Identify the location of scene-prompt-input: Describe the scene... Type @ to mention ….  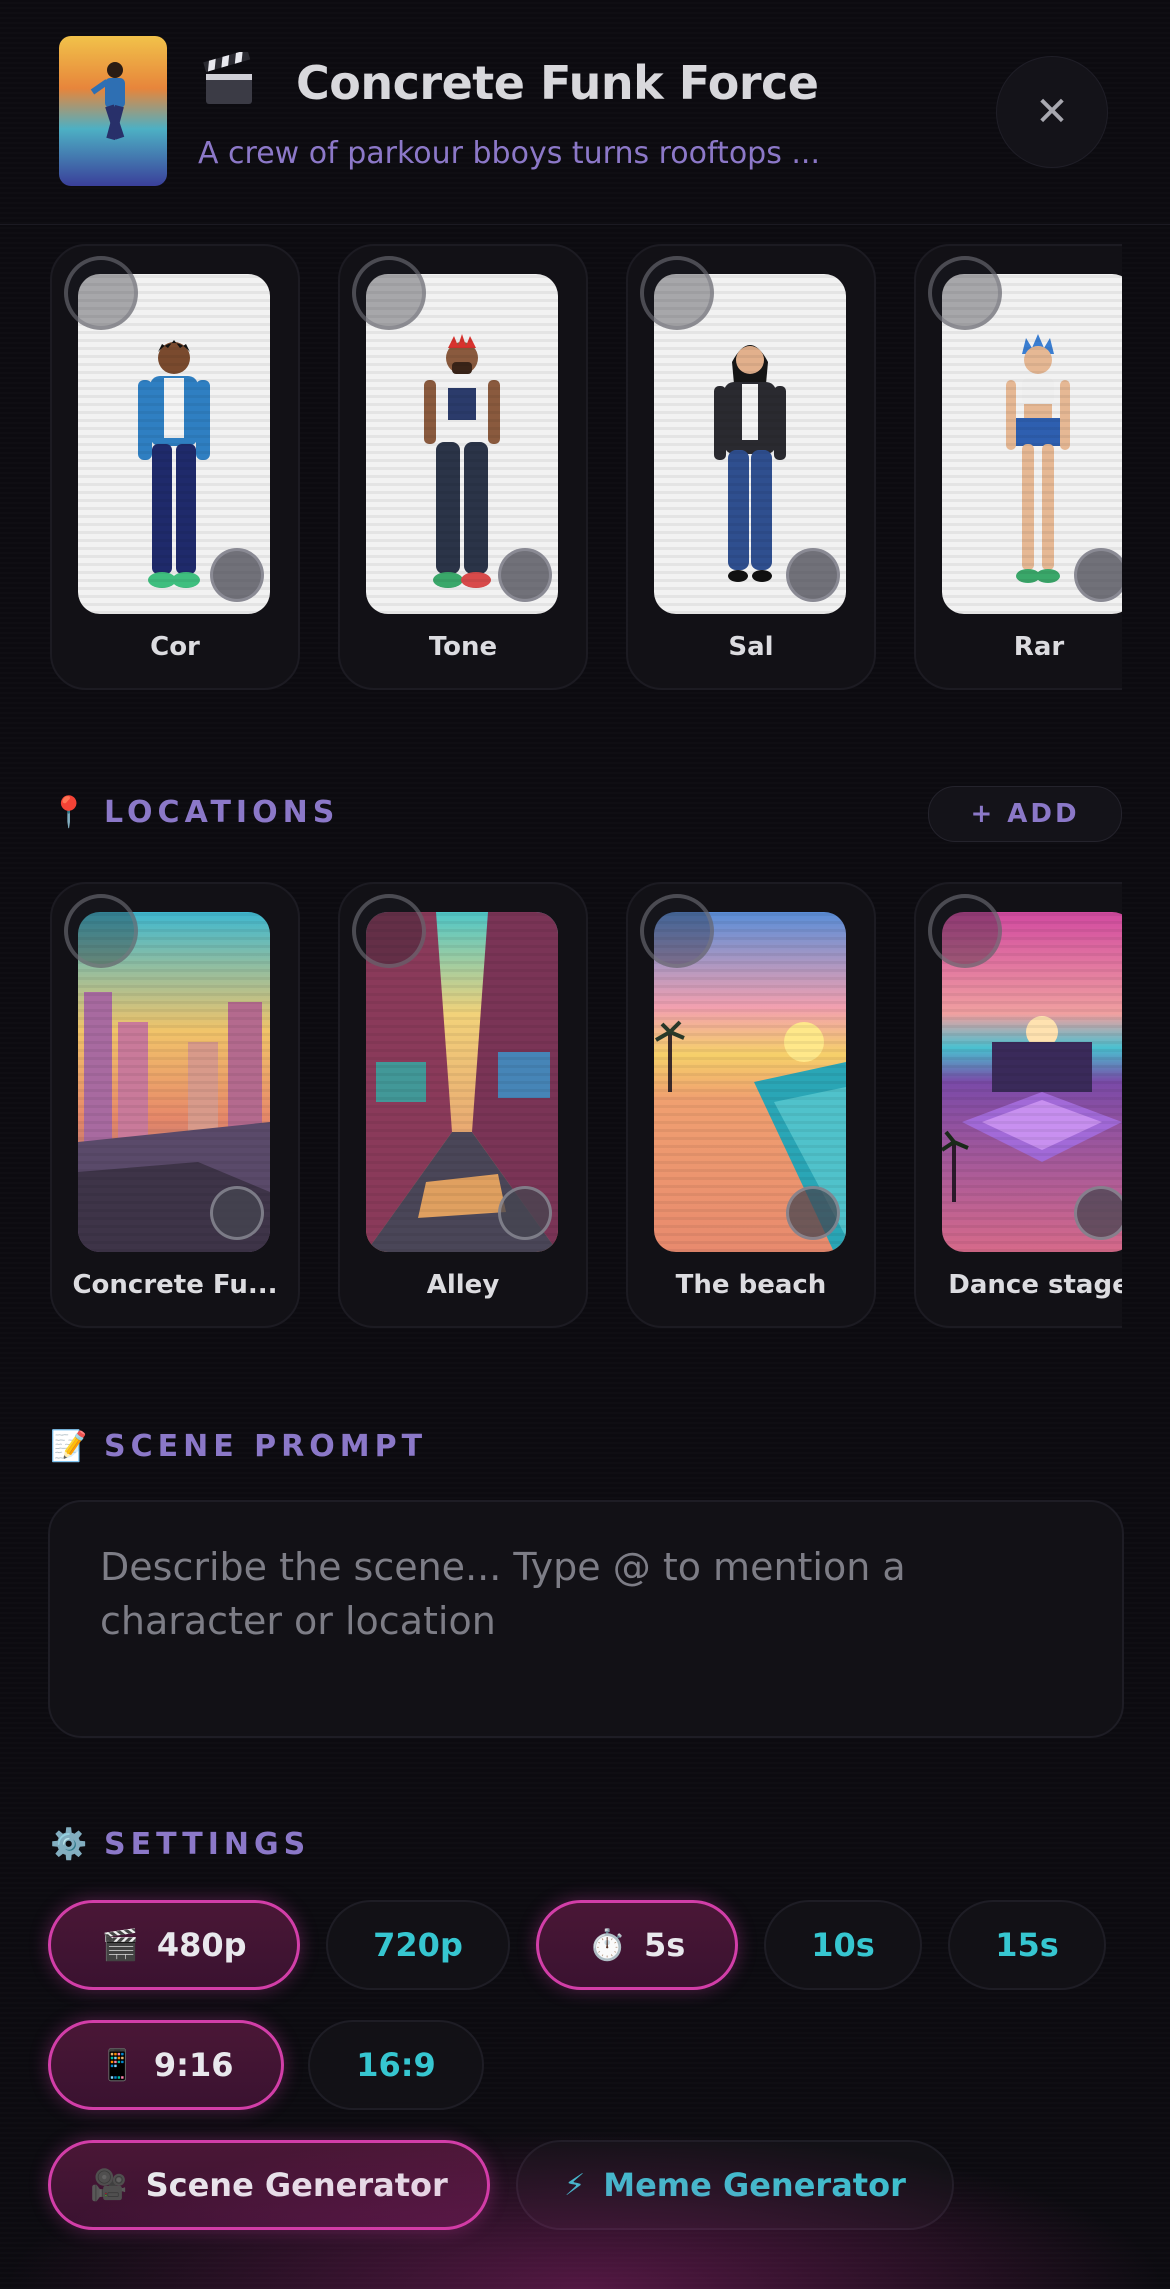
(586, 1619).